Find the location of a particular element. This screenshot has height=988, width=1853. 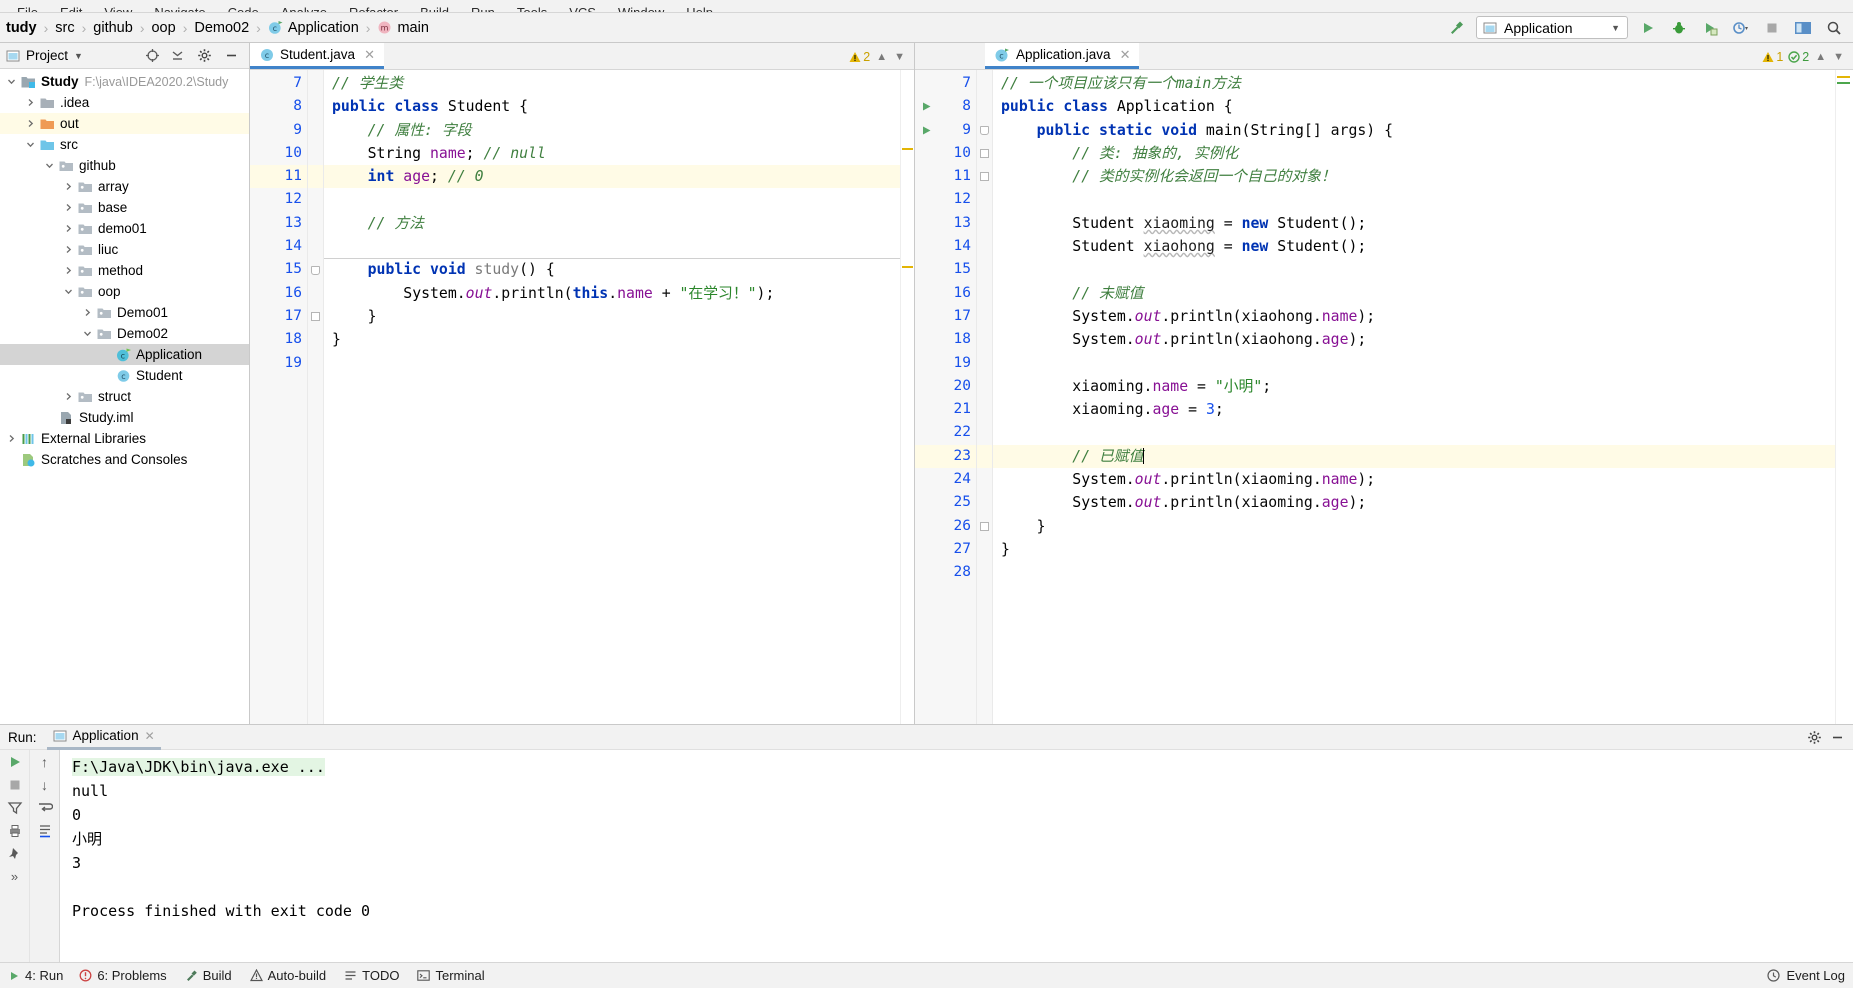

gutter-line-18: 18 is located at coordinates (278, 339).